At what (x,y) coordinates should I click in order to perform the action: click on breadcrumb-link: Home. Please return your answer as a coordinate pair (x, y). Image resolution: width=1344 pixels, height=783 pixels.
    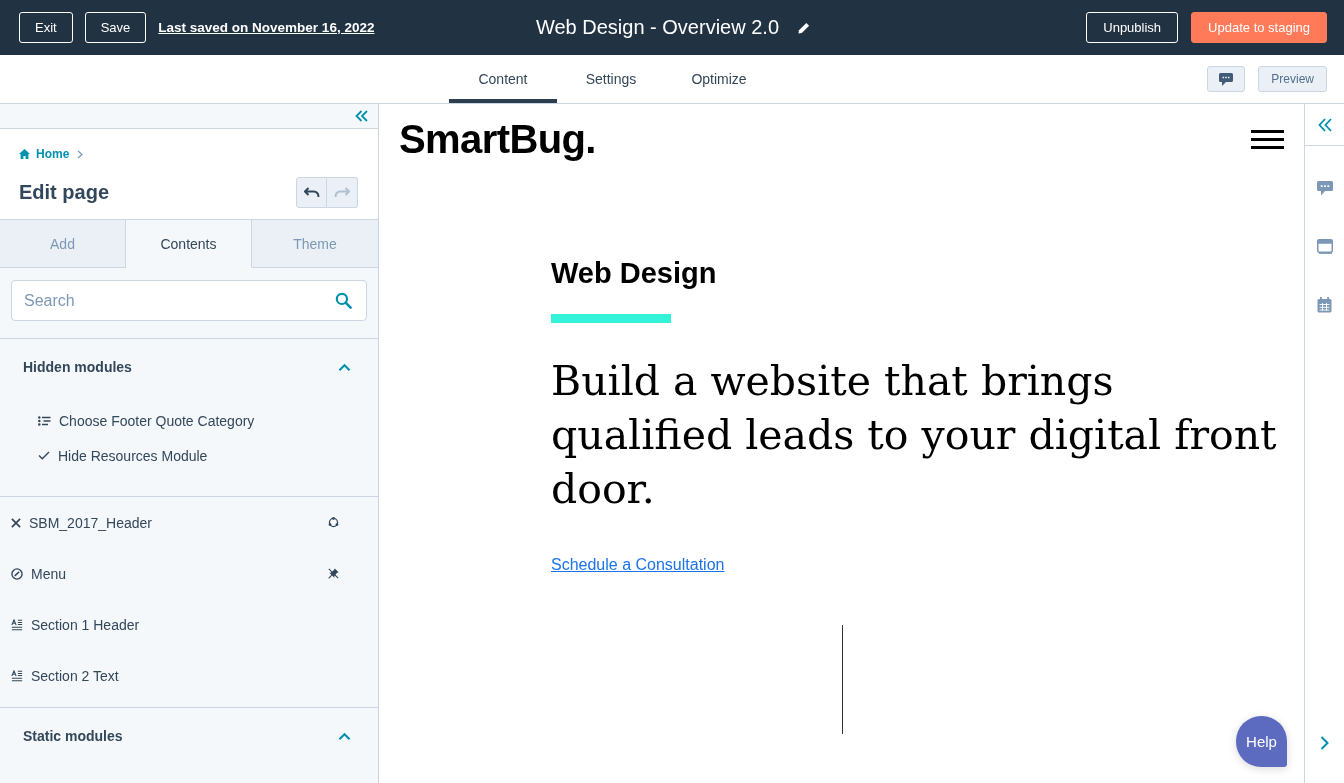
    Looking at the image, I should click on (44, 154).